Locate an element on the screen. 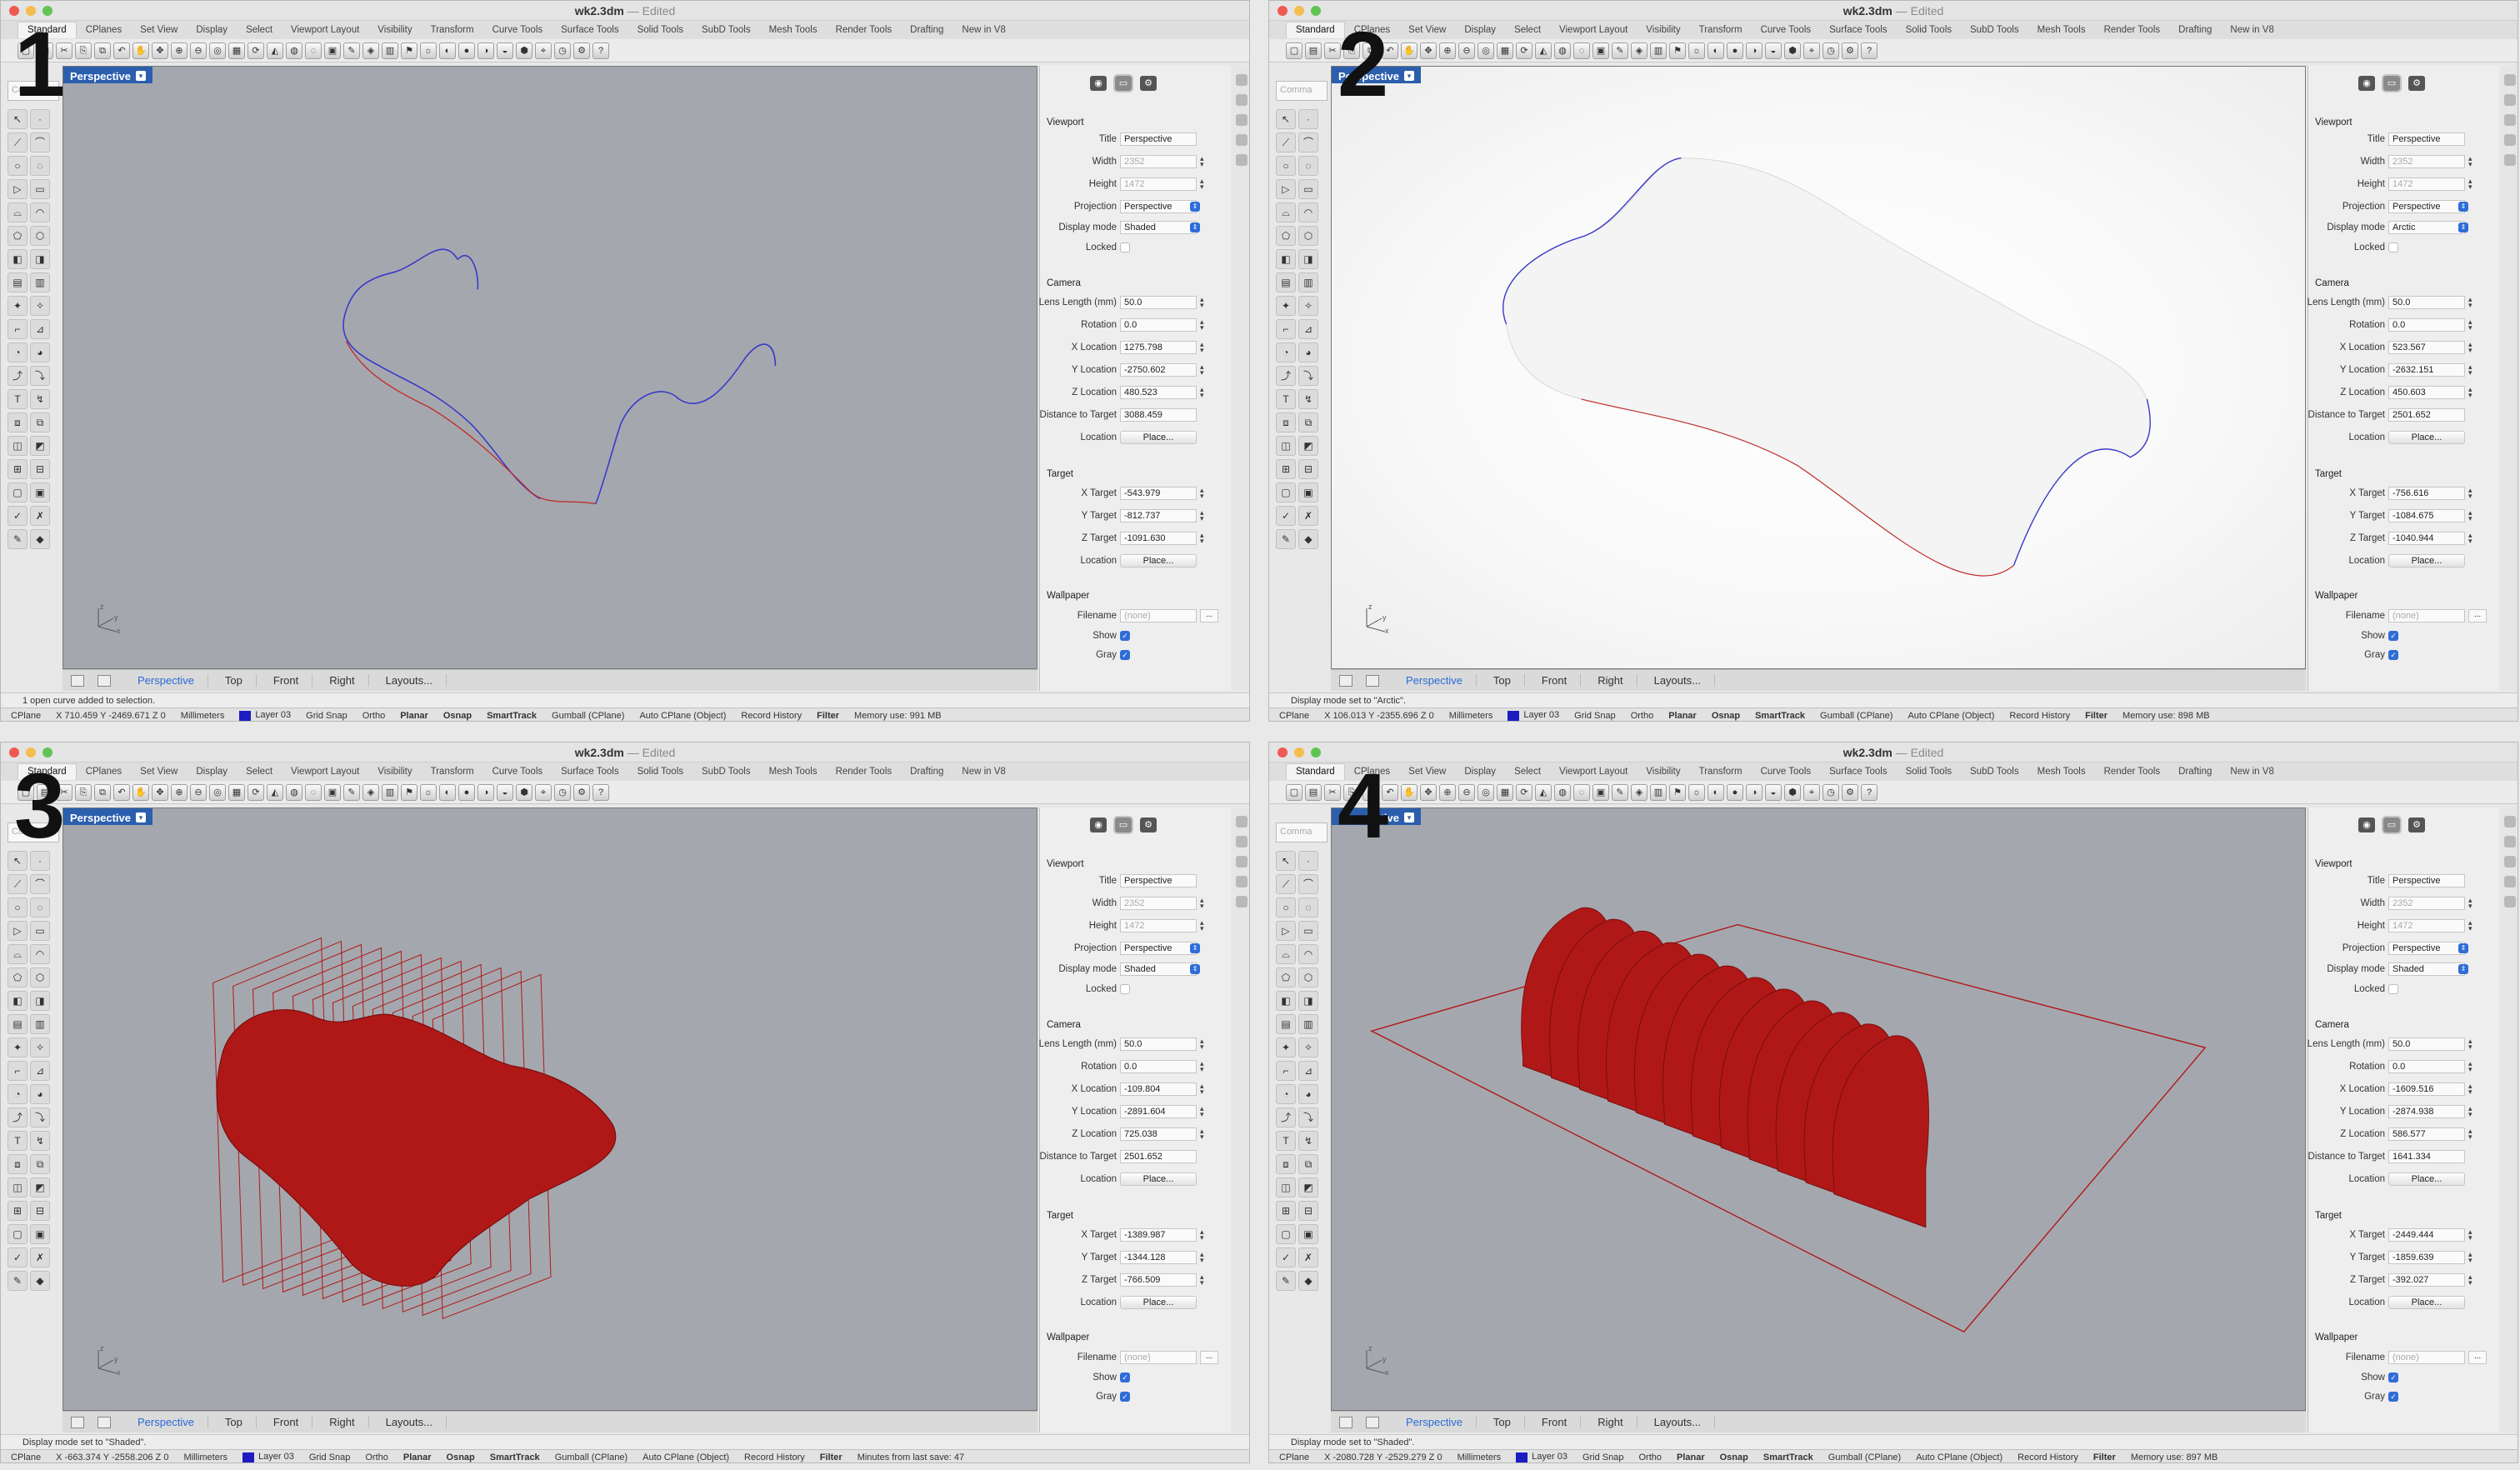 Image resolution: width=2520 pixels, height=1470 pixels. prop-field-yloc: -2750.602 is located at coordinates (1158, 370).